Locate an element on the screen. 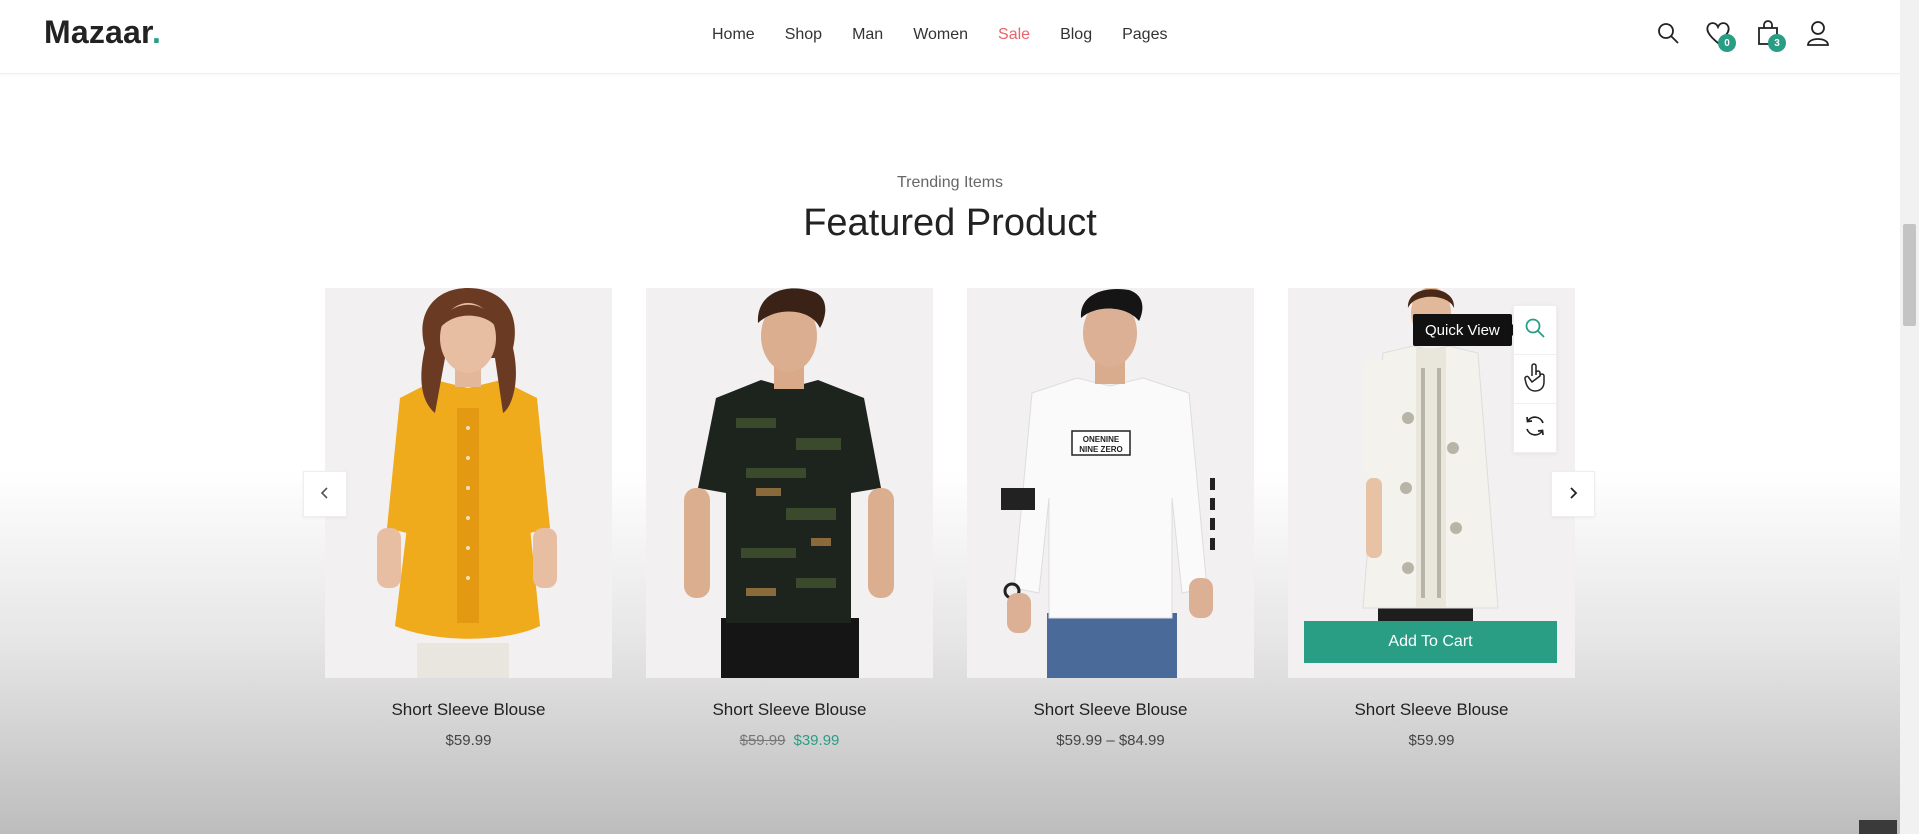 This screenshot has width=1919, height=834. product-image: ONENINE NINE ZERO is located at coordinates (1110, 483).